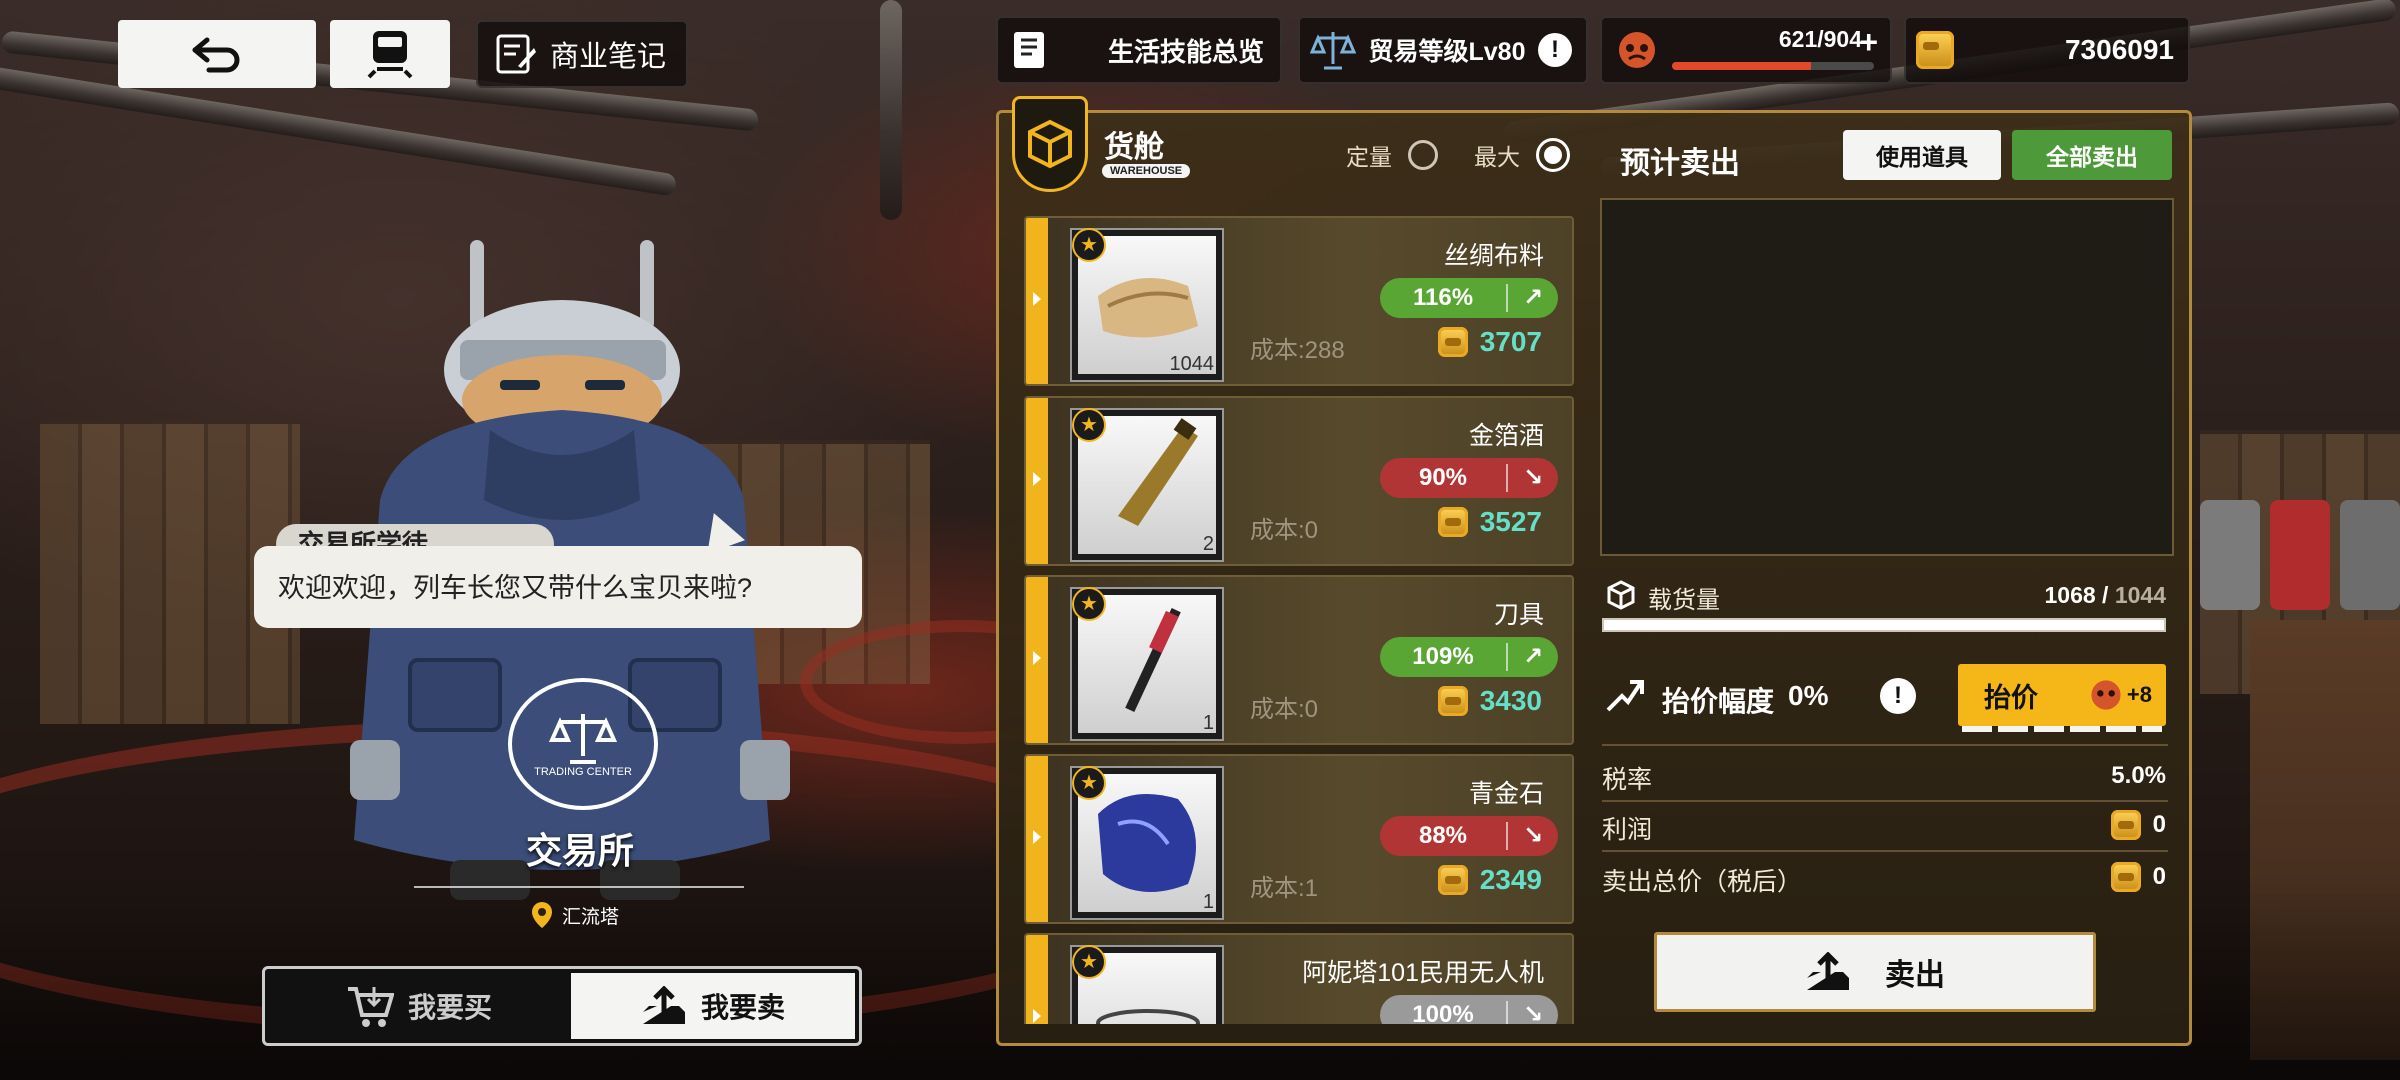  What do you see at coordinates (1680, 163) in the screenshot?
I see `sell-preview-title: 预计卖出` at bounding box center [1680, 163].